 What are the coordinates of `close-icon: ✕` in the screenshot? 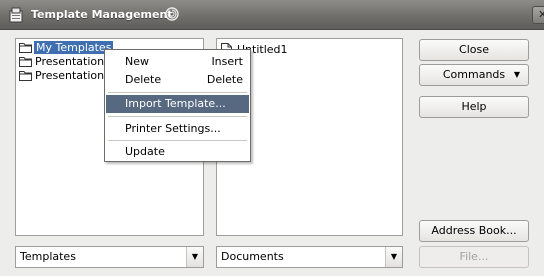 It's located at (541, 14).